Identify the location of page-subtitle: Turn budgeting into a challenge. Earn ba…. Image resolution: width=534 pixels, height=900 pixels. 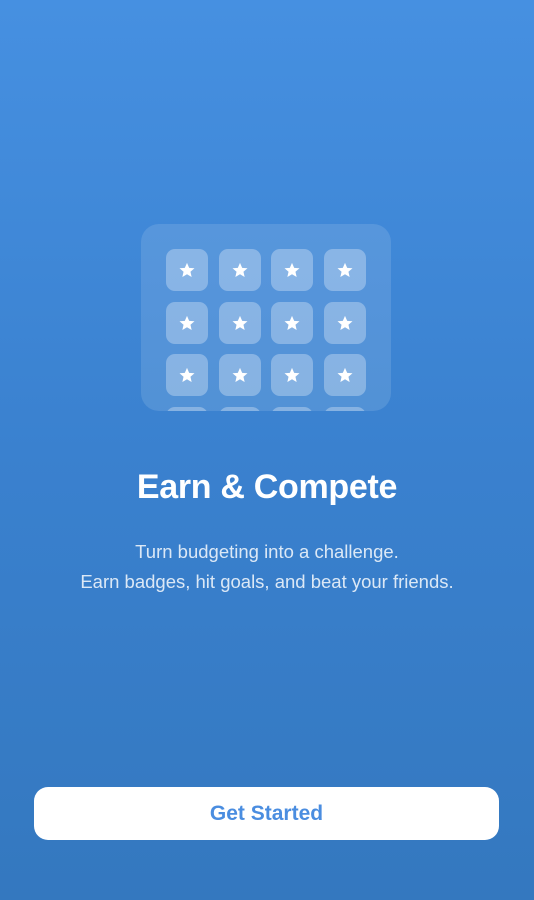
(267, 567).